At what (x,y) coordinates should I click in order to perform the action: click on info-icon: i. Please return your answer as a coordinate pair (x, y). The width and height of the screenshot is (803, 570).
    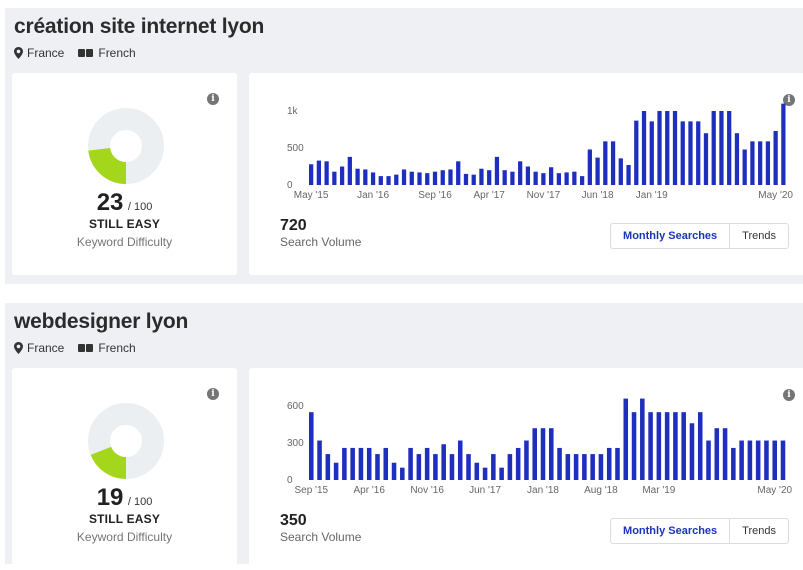
    Looking at the image, I should click on (213, 394).